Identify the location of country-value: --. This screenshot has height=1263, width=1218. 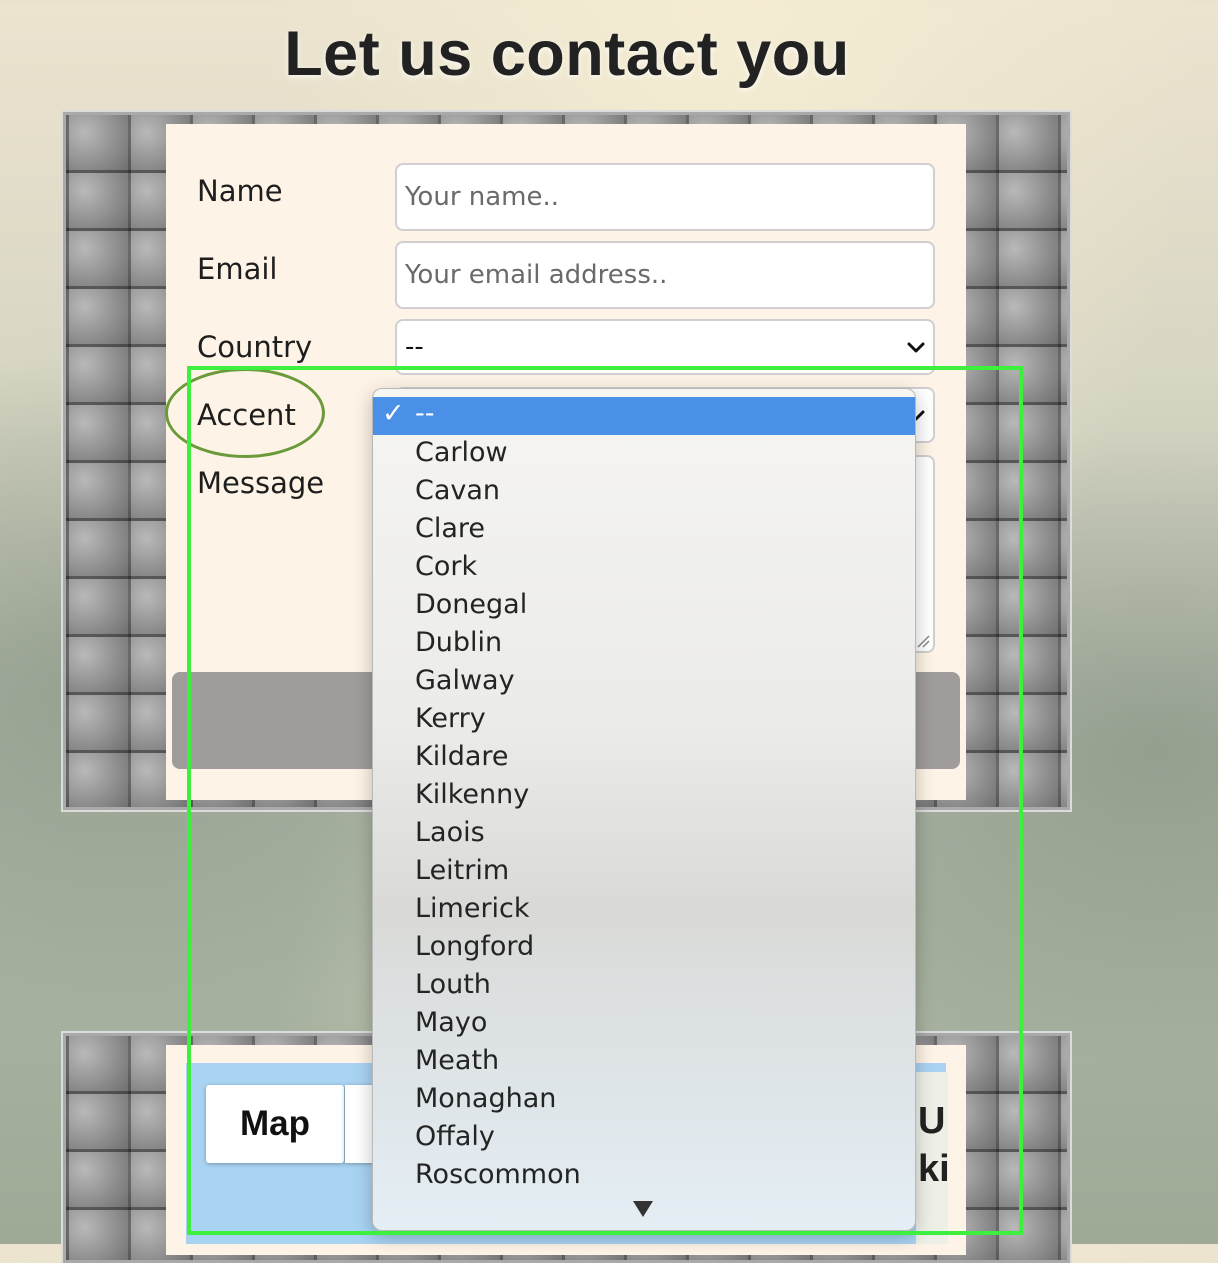
(414, 347).